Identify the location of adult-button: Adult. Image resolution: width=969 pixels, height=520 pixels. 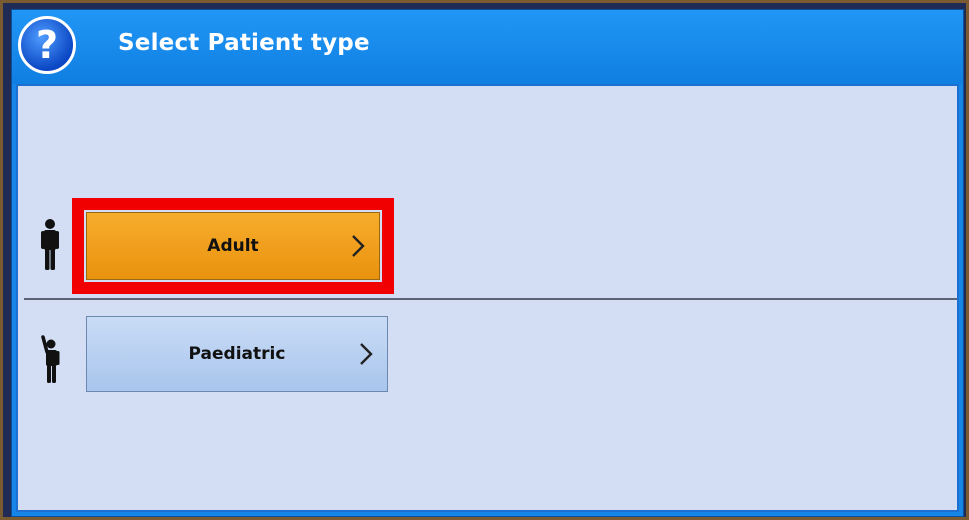
(233, 246).